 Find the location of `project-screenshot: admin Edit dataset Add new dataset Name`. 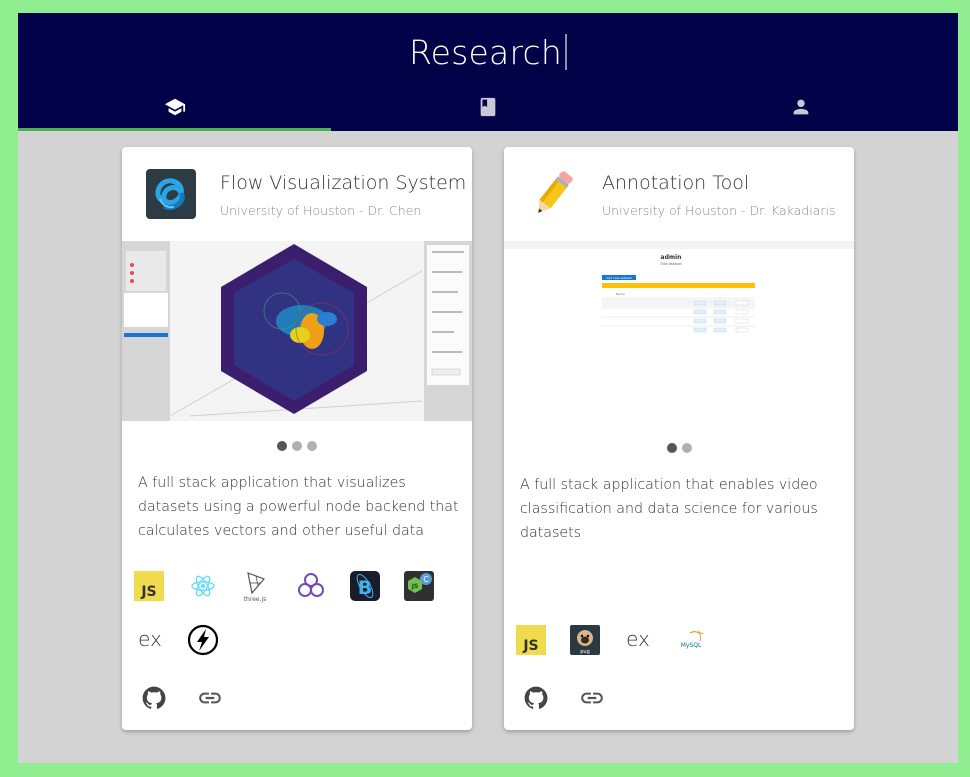

project-screenshot: admin Edit dataset Add new dataset Name is located at coordinates (679, 331).